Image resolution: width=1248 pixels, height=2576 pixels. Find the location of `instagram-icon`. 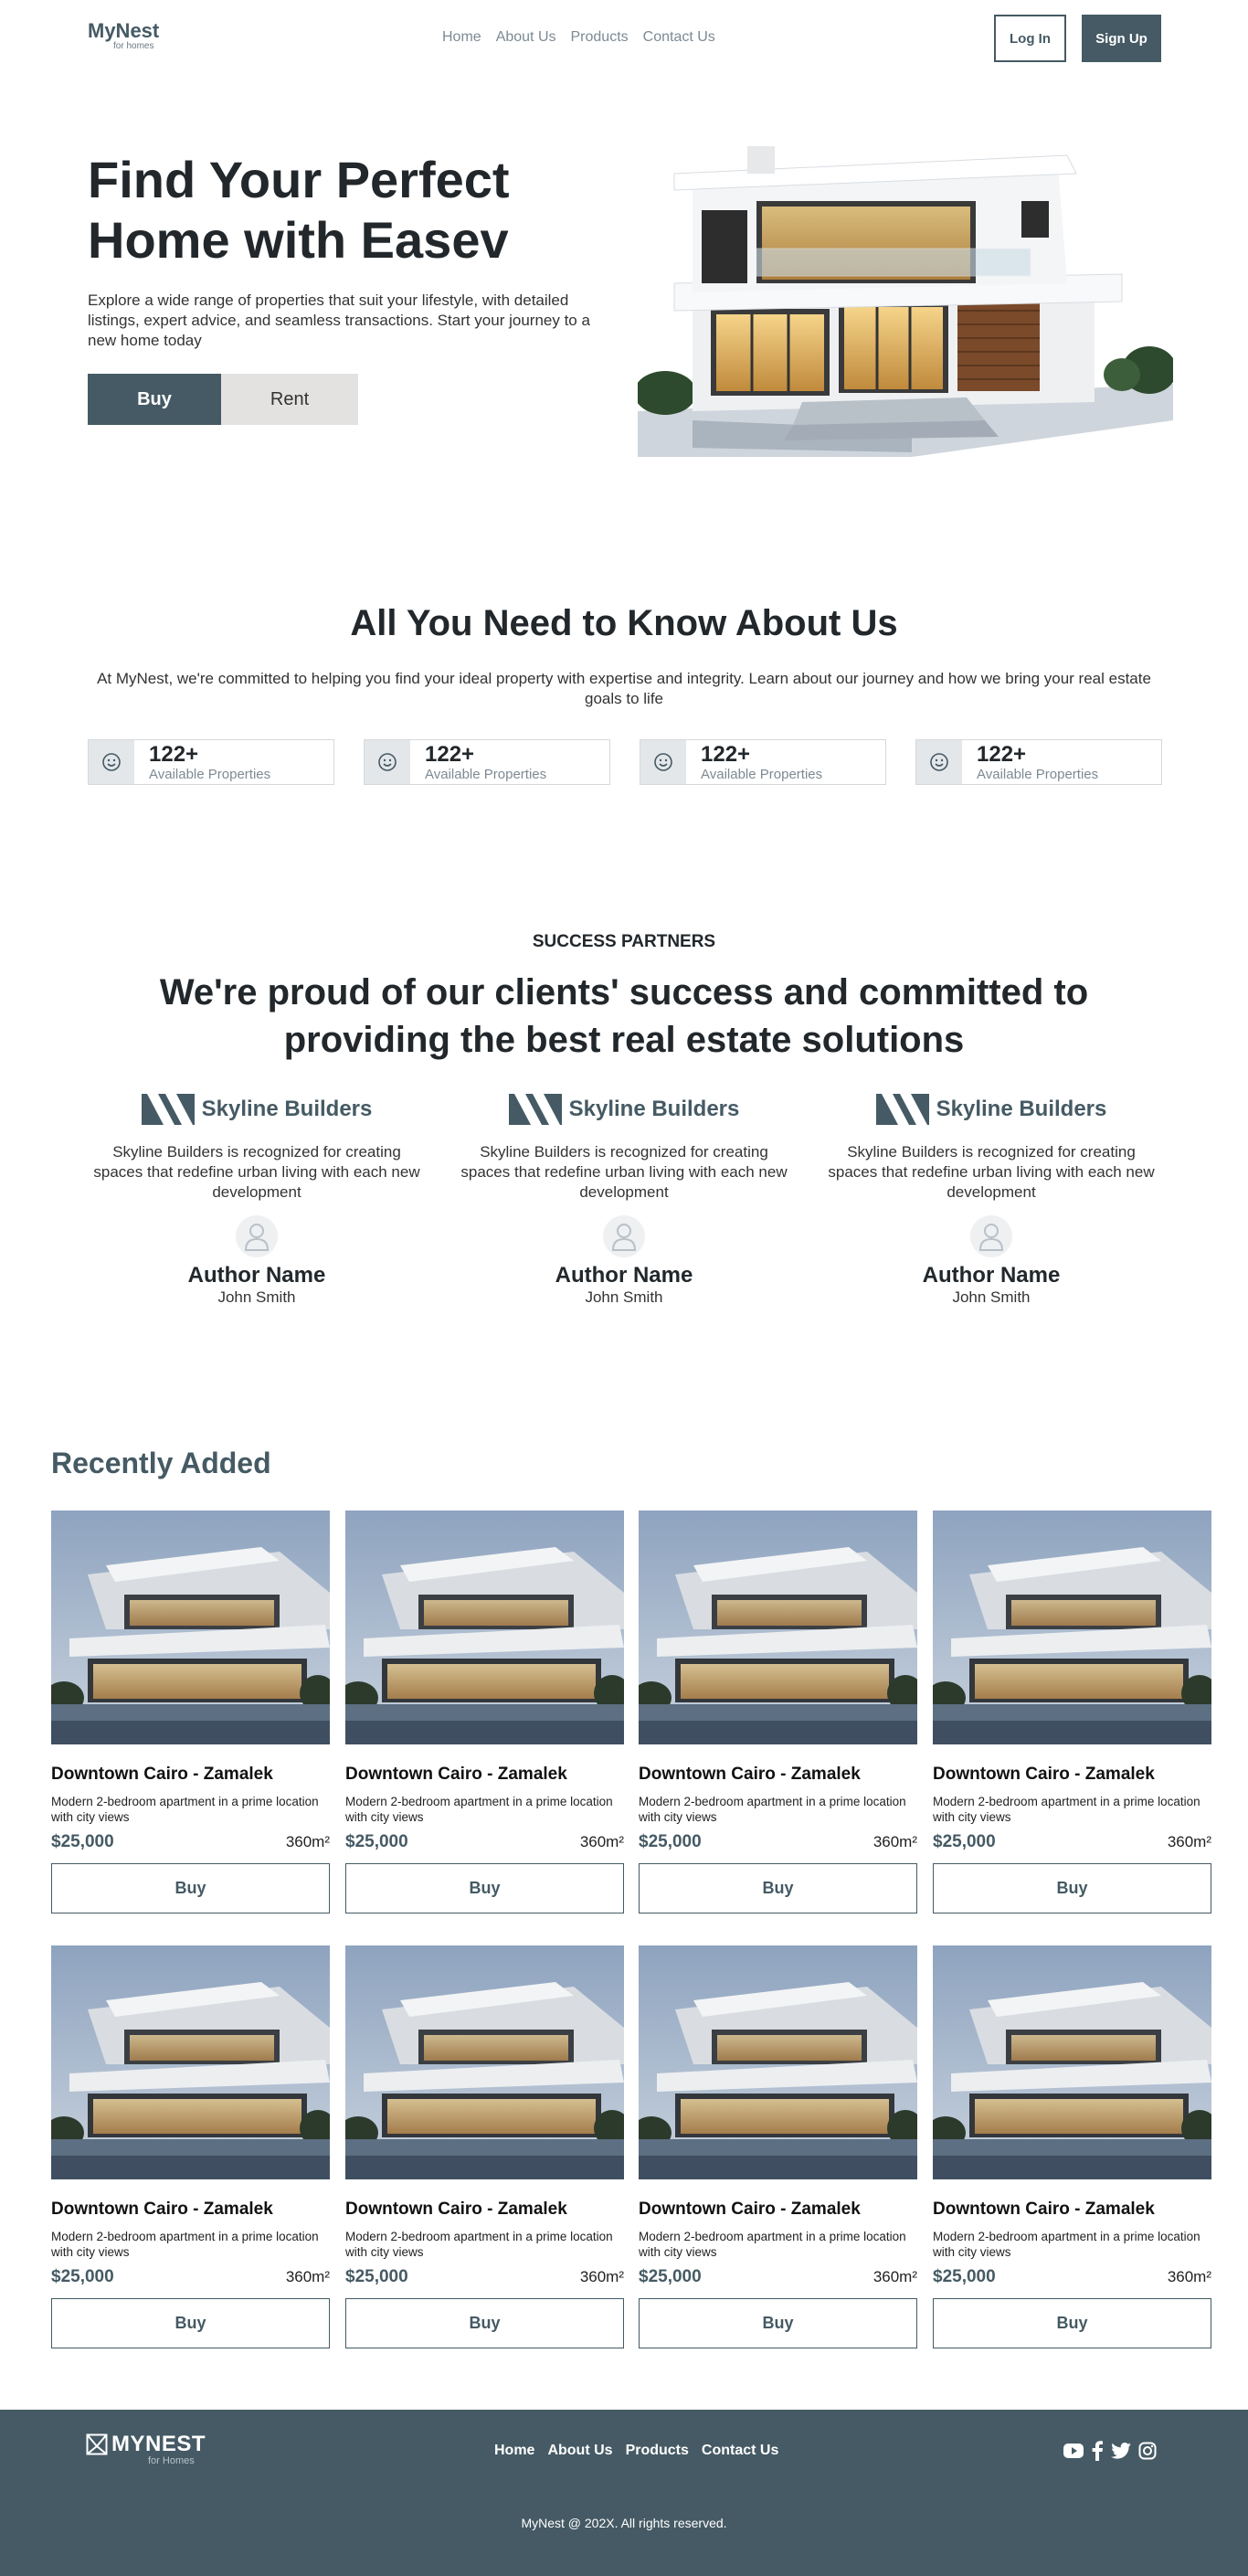

instagram-icon is located at coordinates (1147, 2451).